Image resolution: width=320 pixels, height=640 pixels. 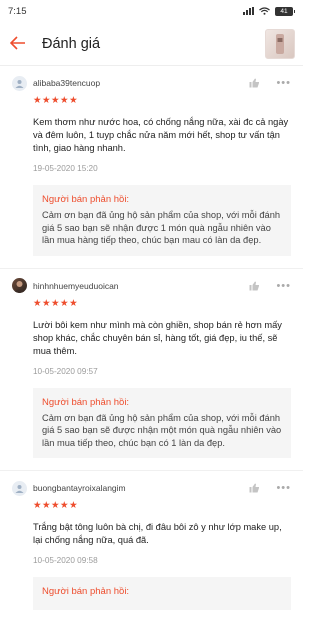 What do you see at coordinates (151, 44) in the screenshot?
I see `app-bar: Đánh giá` at bounding box center [151, 44].